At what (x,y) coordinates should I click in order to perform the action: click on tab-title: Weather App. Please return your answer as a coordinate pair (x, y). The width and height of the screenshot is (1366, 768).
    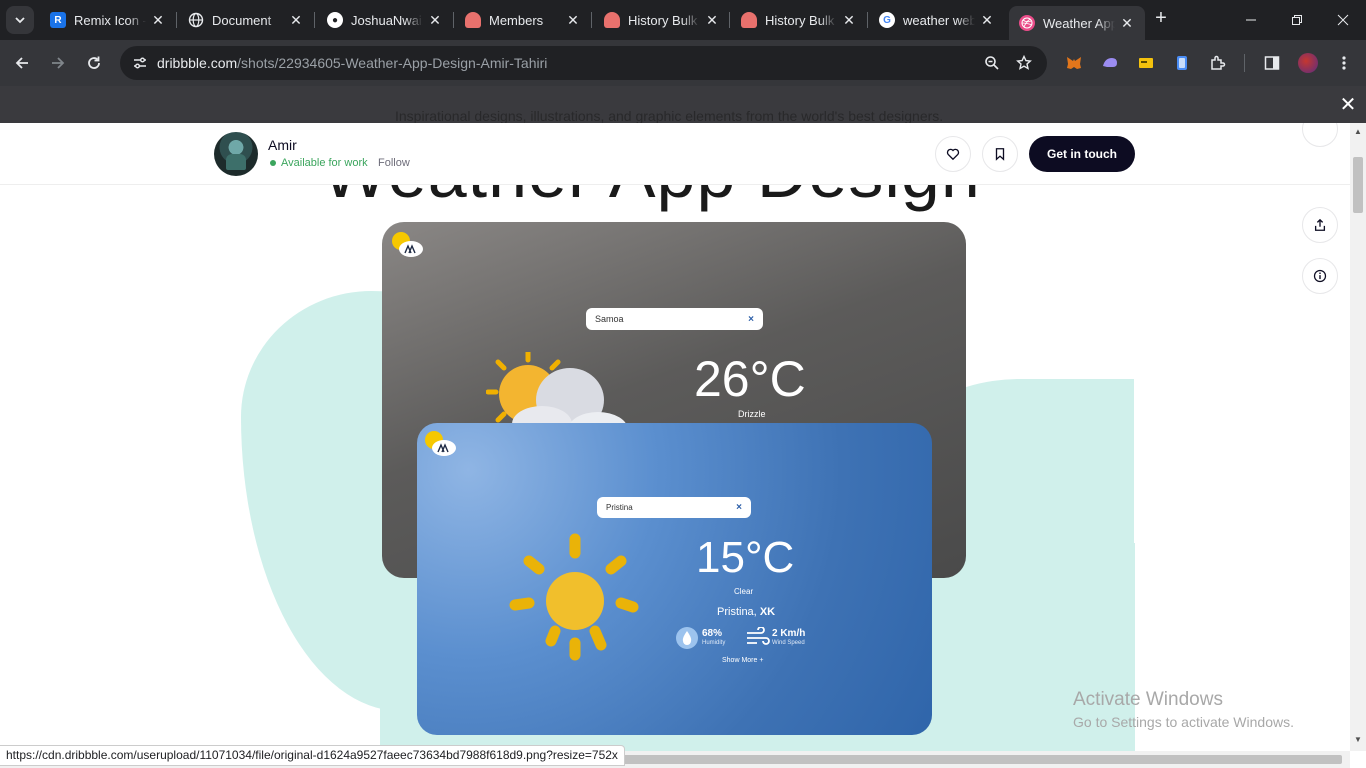
    Looking at the image, I should click on (1079, 23).